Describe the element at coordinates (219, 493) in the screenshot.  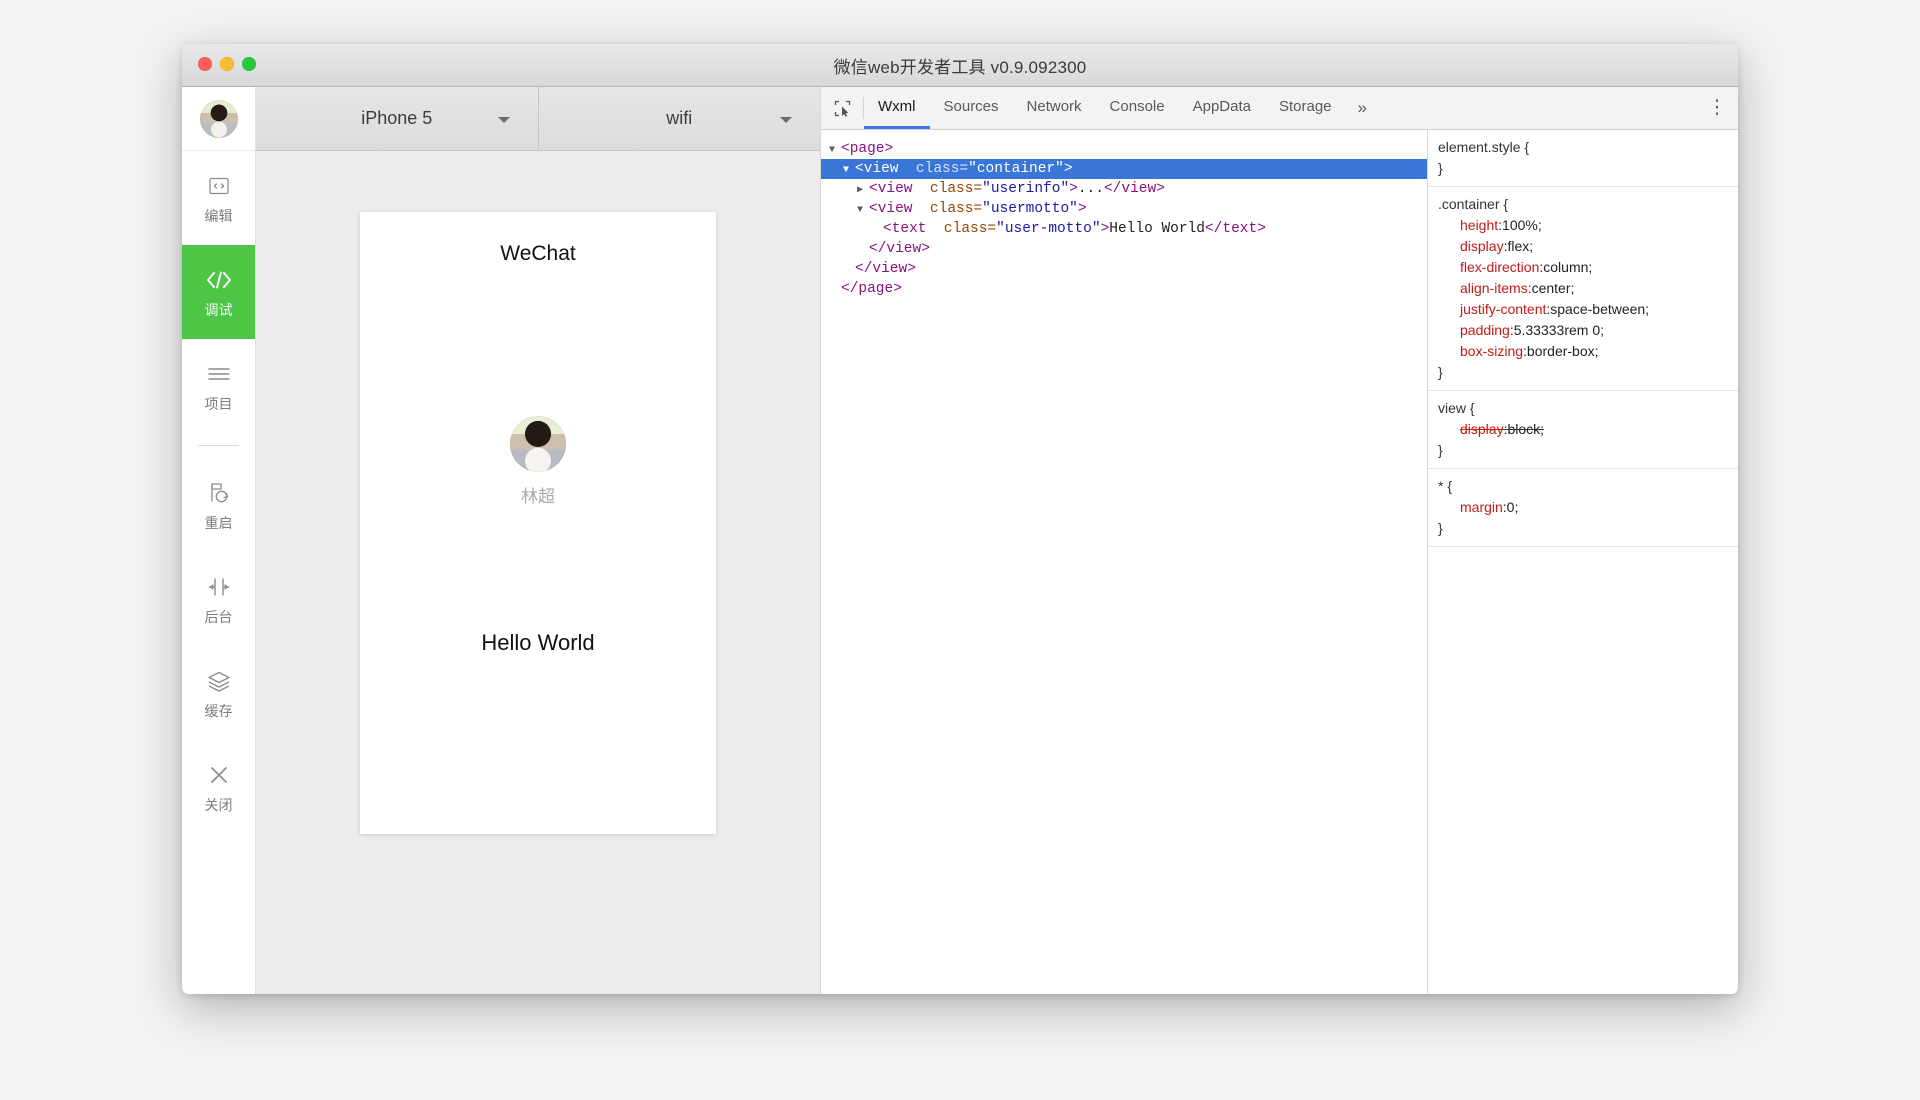
I see `restart-icon` at that location.